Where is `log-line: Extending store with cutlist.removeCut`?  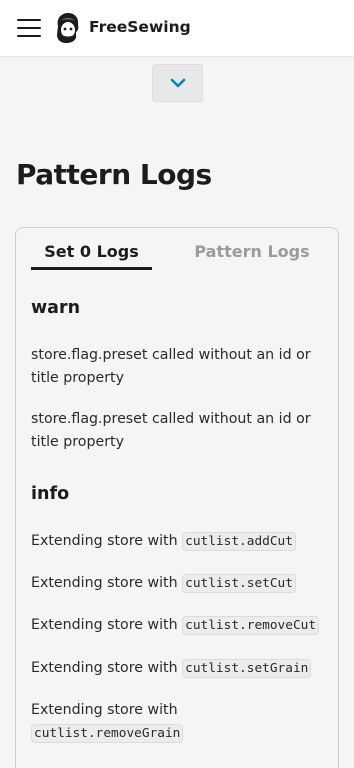
log-line: Extending store with cutlist.removeCut is located at coordinates (178, 625).